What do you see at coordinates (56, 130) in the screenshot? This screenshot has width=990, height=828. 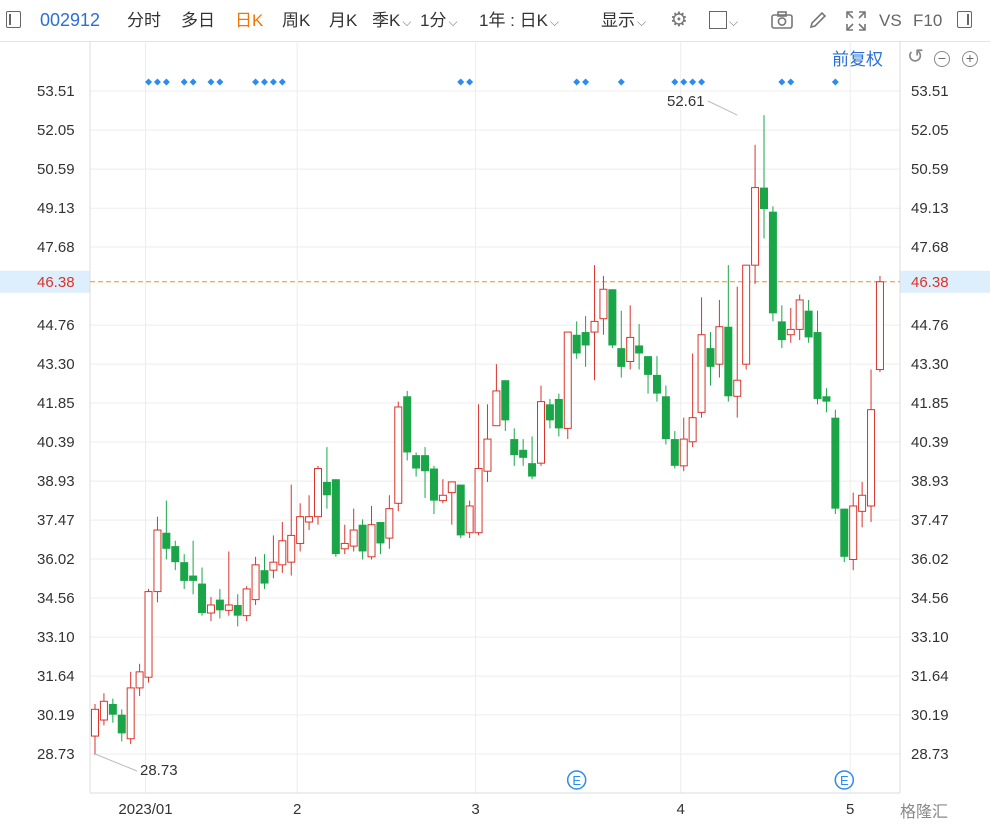 I see `y-axis-tick-label-left: 52.05` at bounding box center [56, 130].